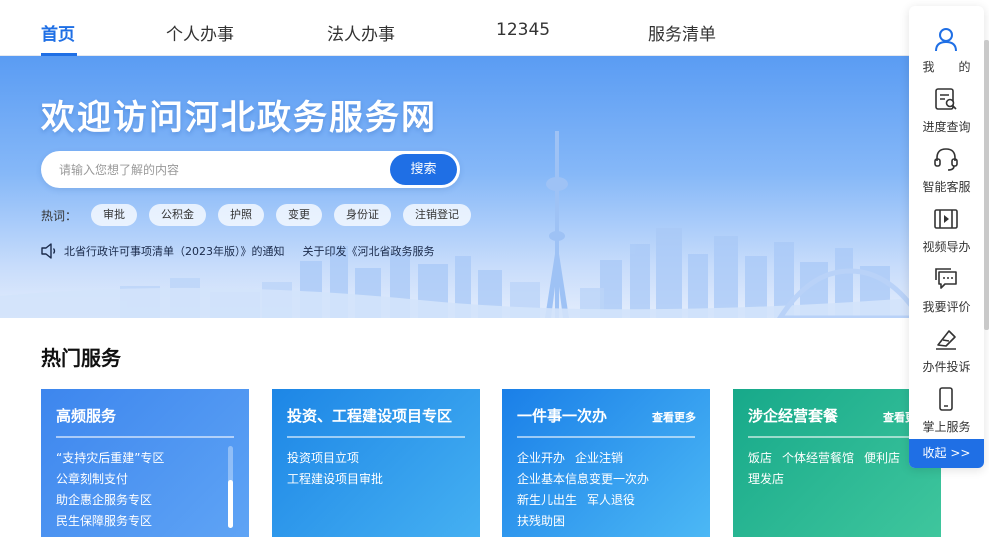 This screenshot has height=556, width=989. Describe the element at coordinates (81, 358) in the screenshot. I see `section-title: 热门服务` at that location.